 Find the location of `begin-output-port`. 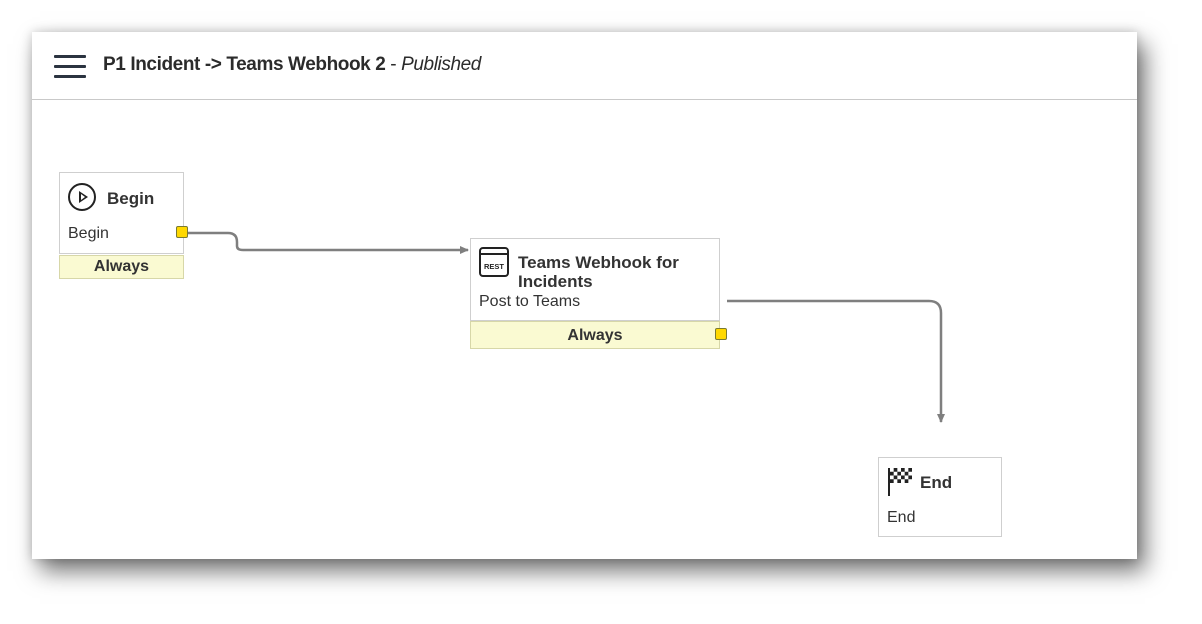

begin-output-port is located at coordinates (182, 232).